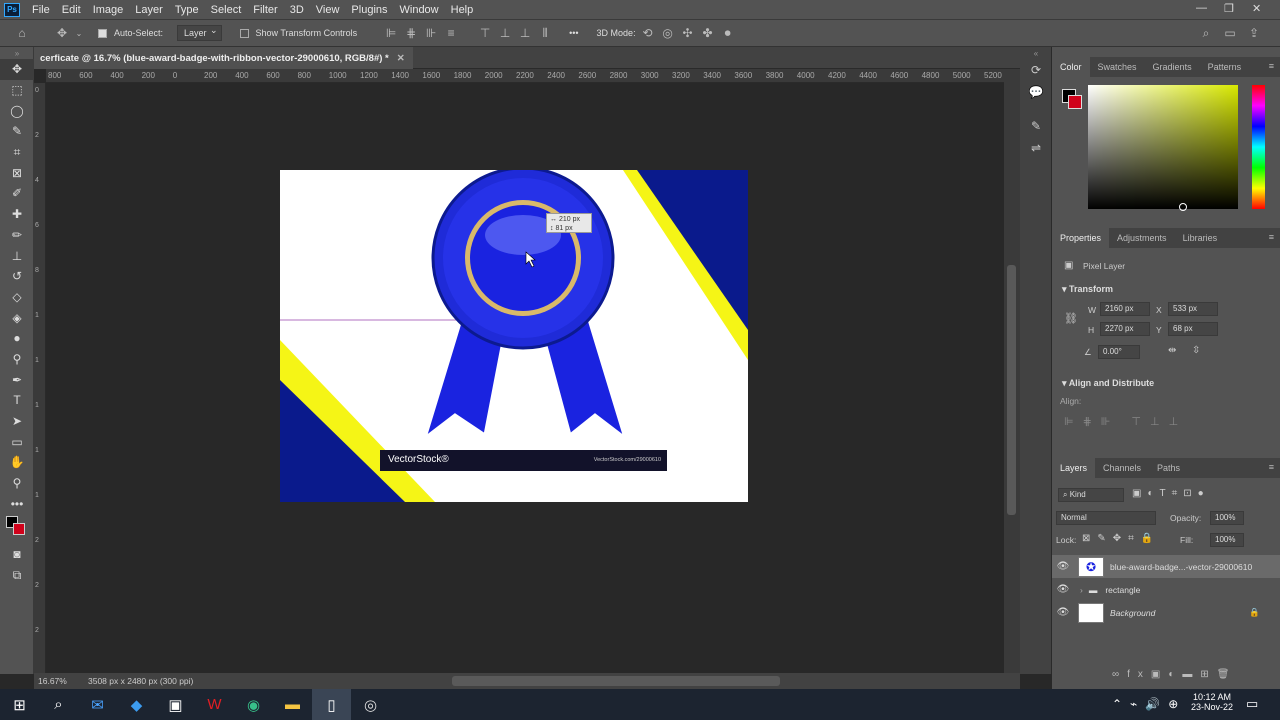 The width and height of the screenshot is (1280, 720). What do you see at coordinates (149, 10) in the screenshot?
I see `menu-layer: Layer` at bounding box center [149, 10].